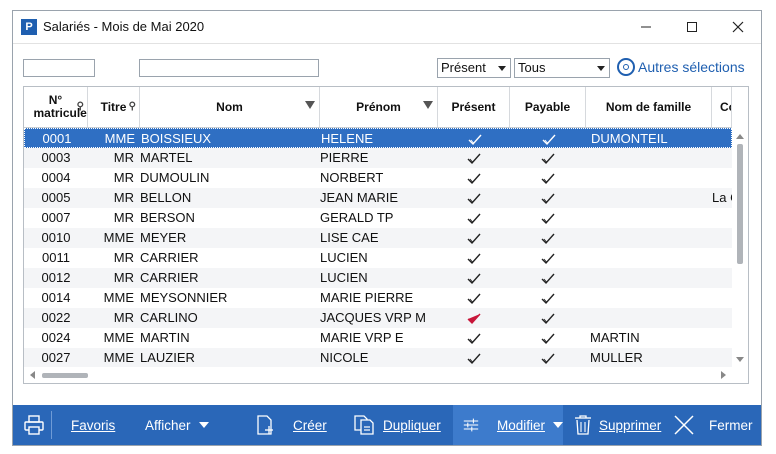 This screenshot has width=776, height=454. Describe the element at coordinates (713, 425) in the screenshot. I see `fermer-button: Fermer` at that location.